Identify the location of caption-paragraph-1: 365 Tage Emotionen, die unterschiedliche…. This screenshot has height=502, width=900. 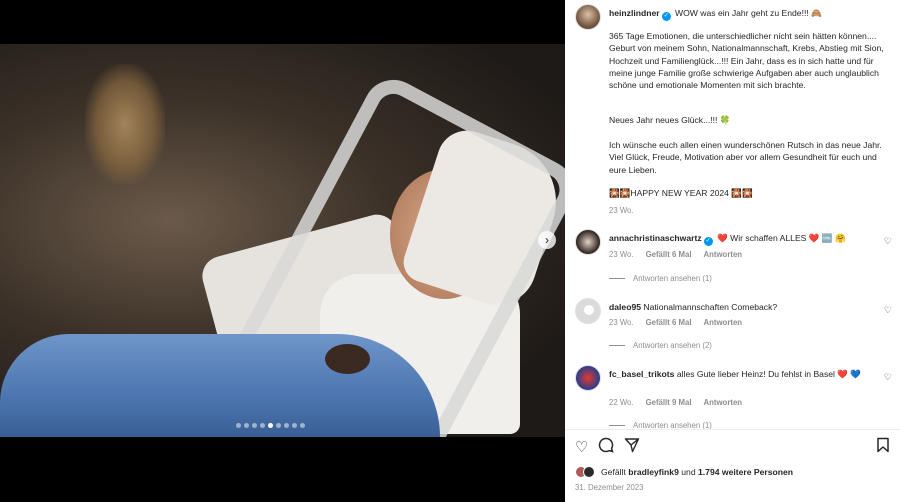
(746, 61).